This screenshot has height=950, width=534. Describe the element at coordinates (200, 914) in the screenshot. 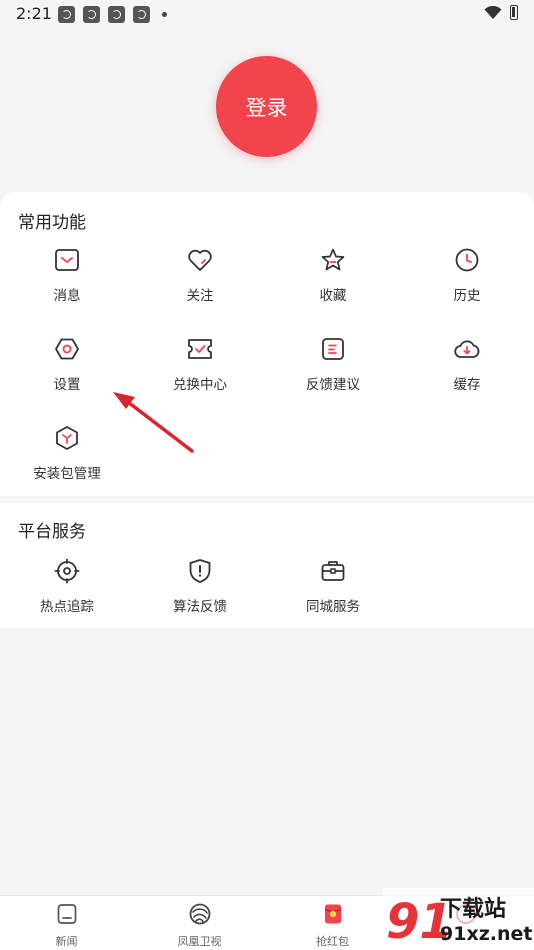

I see `phoenix-icon` at that location.